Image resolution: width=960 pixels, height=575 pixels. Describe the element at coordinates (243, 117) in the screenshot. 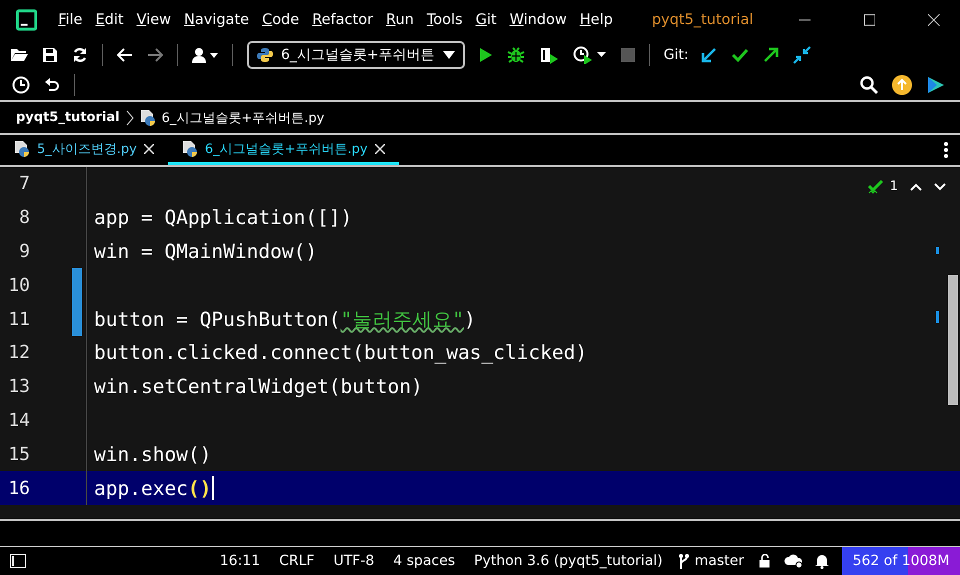

I see `breadcrumb-file: 6_시그널슬롯+푸쉬버튼.py` at that location.